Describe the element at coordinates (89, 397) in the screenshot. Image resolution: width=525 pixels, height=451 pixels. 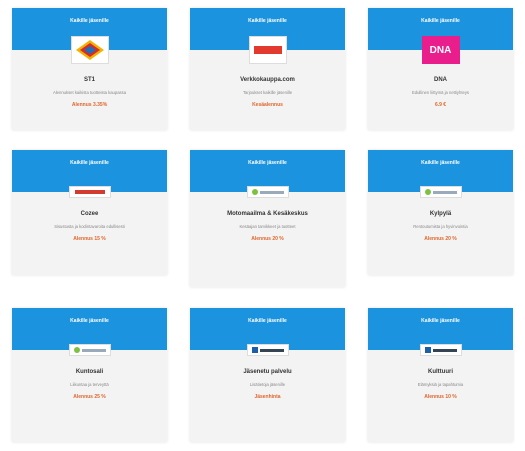
I see `card-offer: Alennus 25 %` at that location.